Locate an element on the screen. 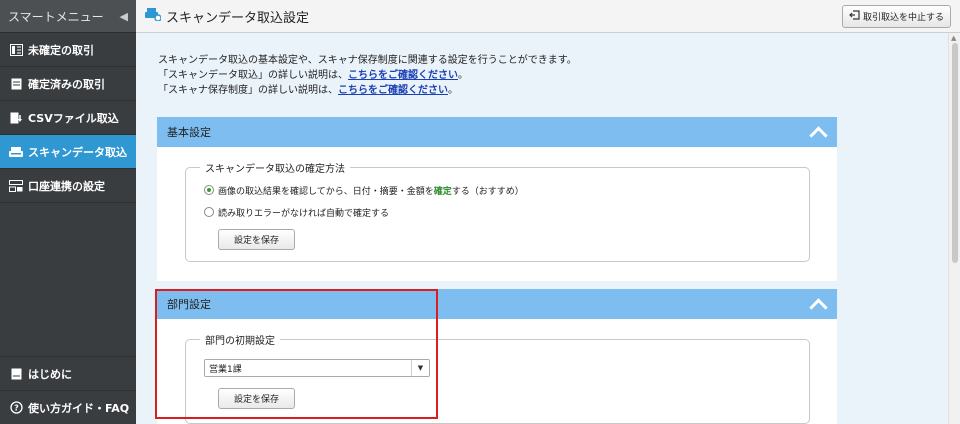 This screenshot has width=960, height=424. intro-line-2-suffix: 。 is located at coordinates (463, 75).